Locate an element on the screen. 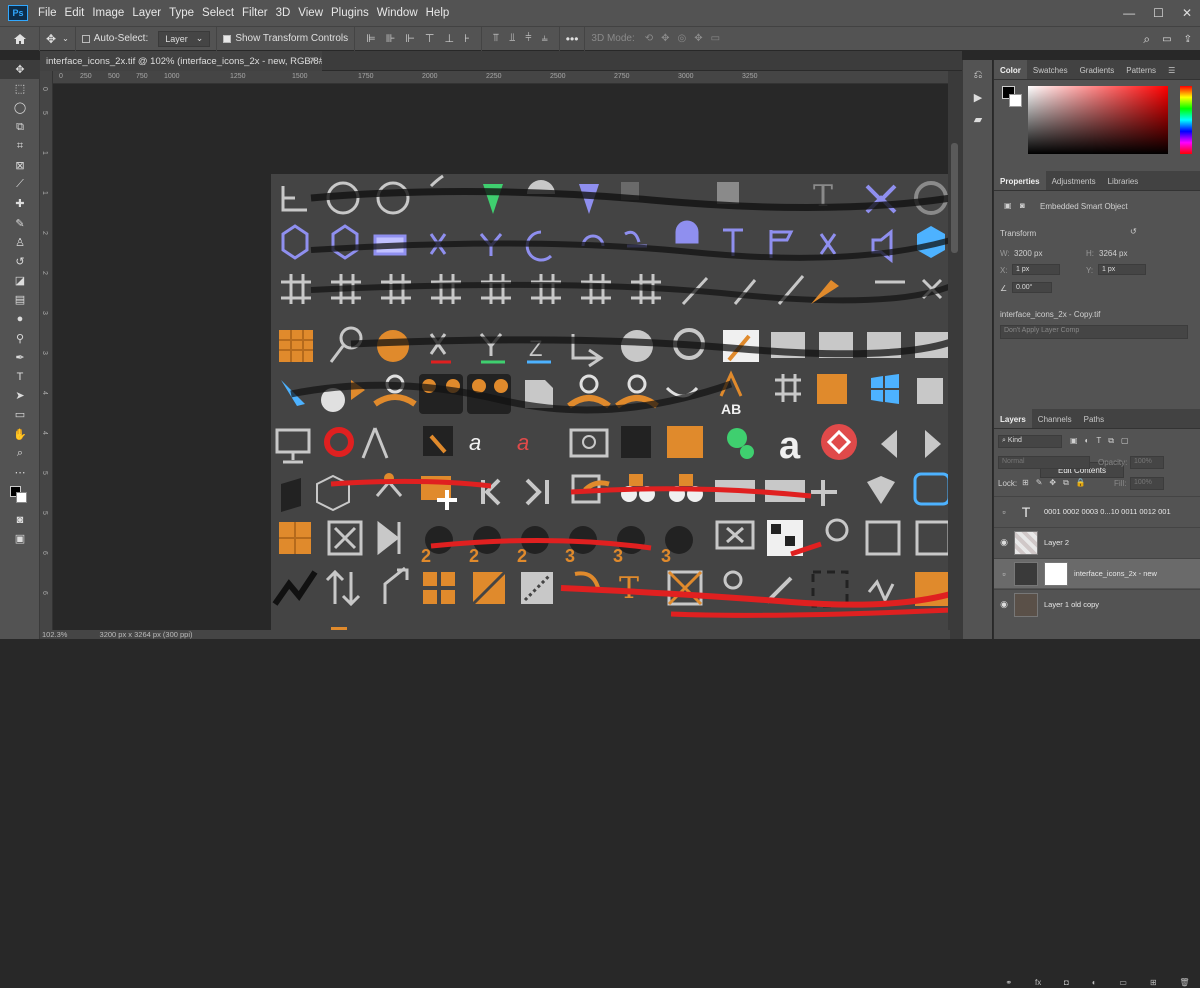  fx-icon: fx is located at coordinates (1038, 983).